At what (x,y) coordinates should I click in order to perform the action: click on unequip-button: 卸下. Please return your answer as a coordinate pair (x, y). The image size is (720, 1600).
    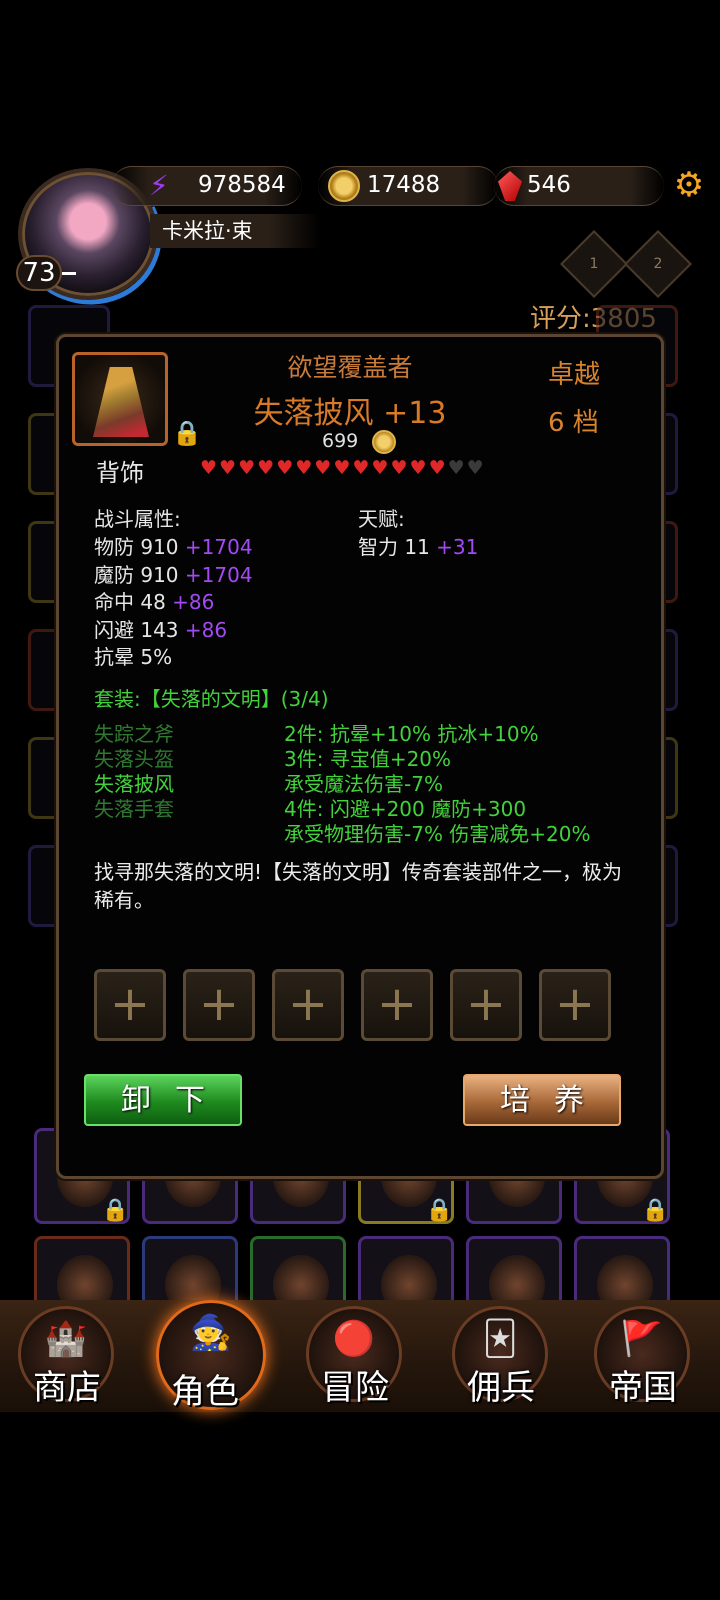
    Looking at the image, I should click on (163, 1100).